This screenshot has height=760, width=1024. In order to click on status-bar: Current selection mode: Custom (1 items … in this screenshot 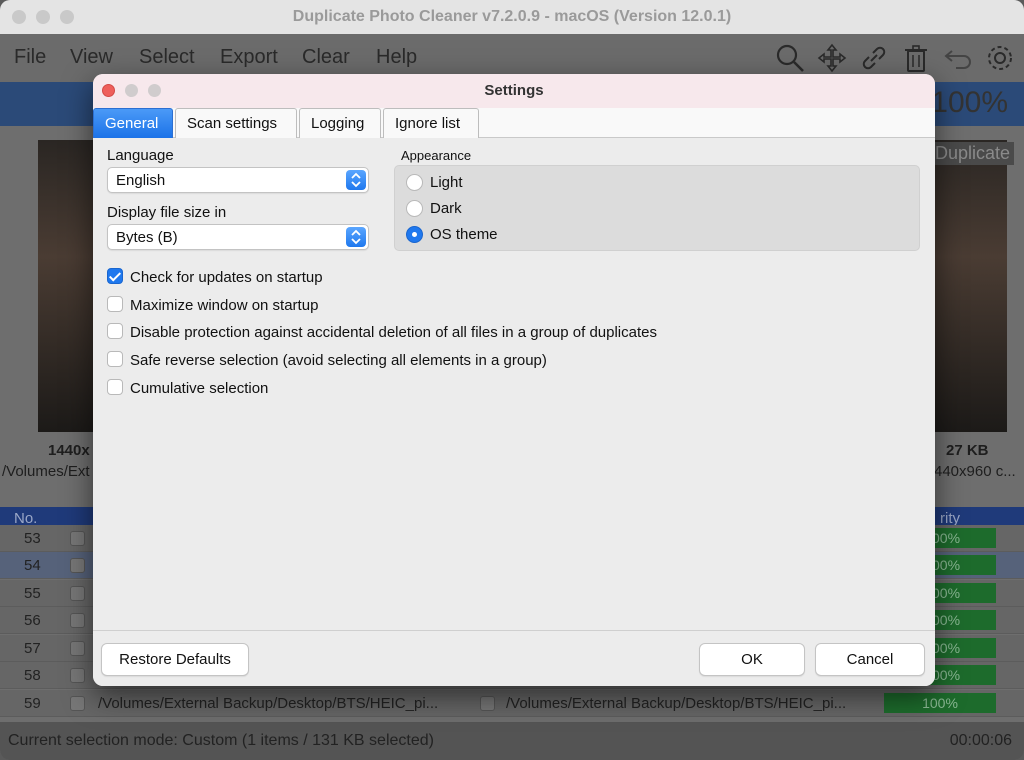, I will do `click(512, 741)`.